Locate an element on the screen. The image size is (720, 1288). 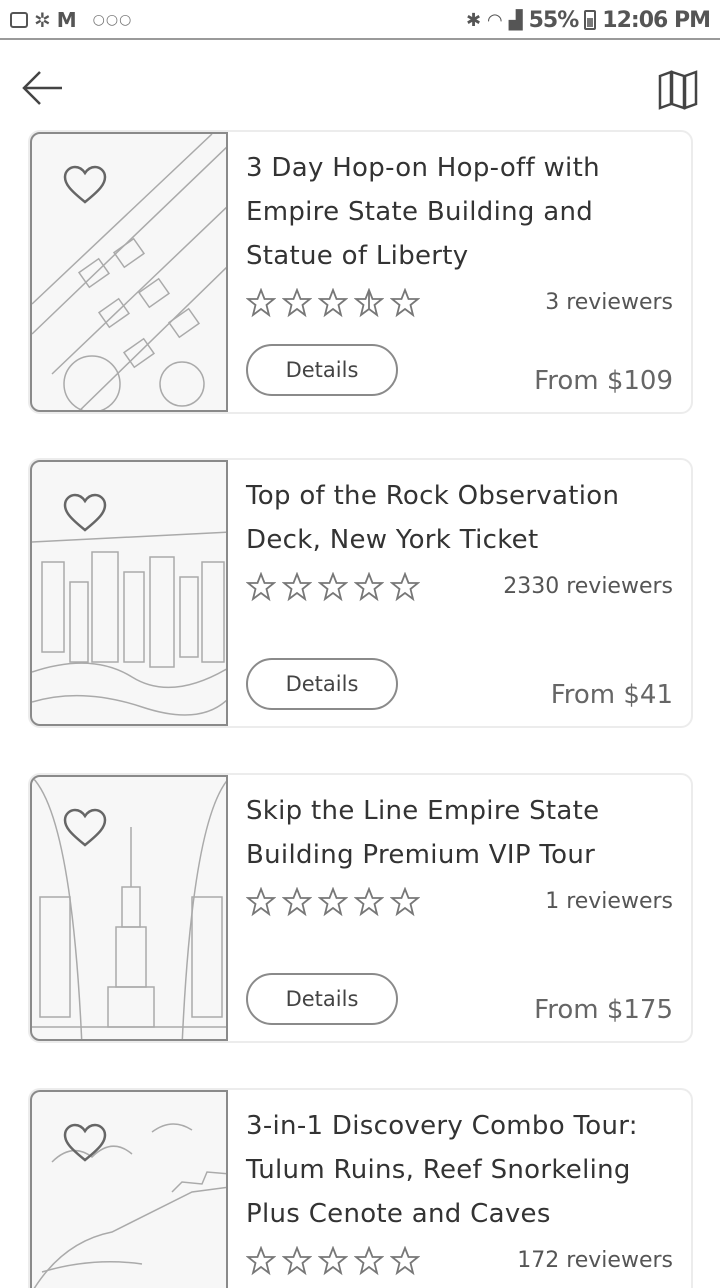
status-bar: ✲ M ○○○ ✱ ◠ ▟ 55% 12:06 PM is located at coordinates (360, 20).